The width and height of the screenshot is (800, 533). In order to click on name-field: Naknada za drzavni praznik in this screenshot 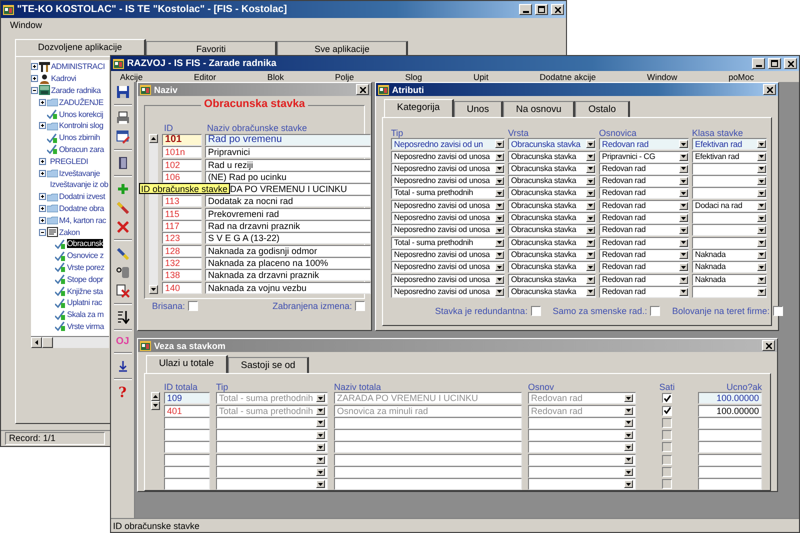, I will do `click(288, 275)`.